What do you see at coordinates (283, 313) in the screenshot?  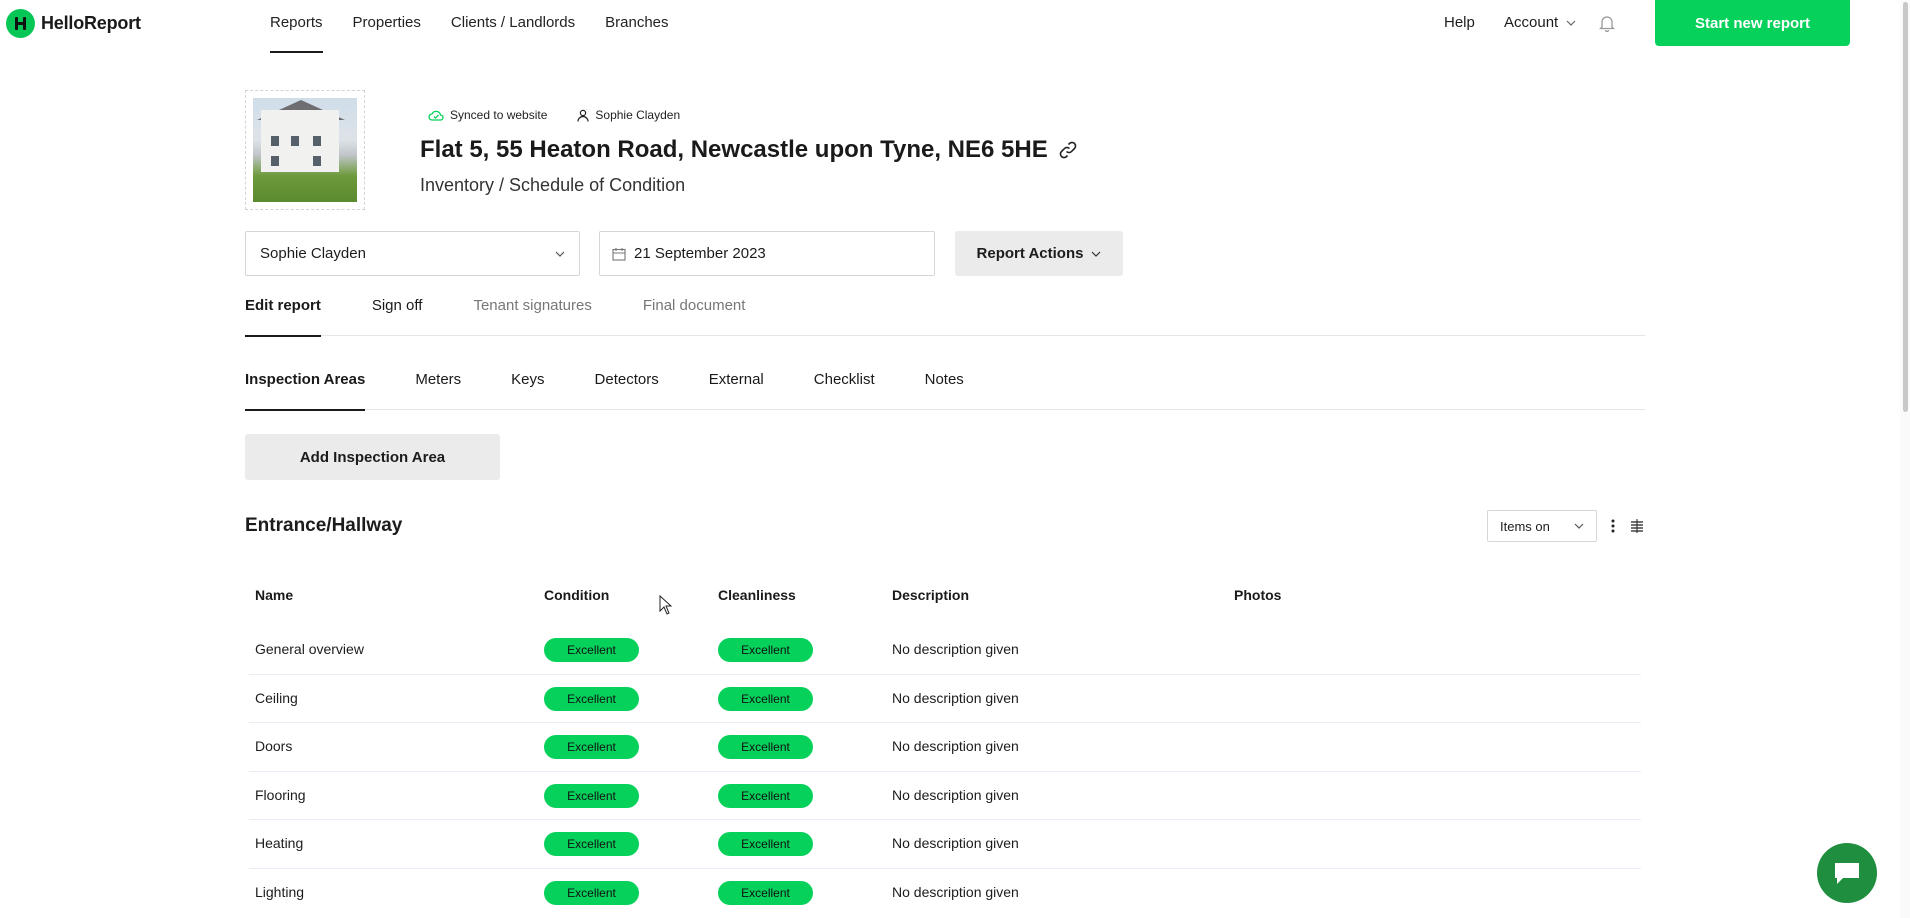 I see `tab-edit-report: Edit report` at bounding box center [283, 313].